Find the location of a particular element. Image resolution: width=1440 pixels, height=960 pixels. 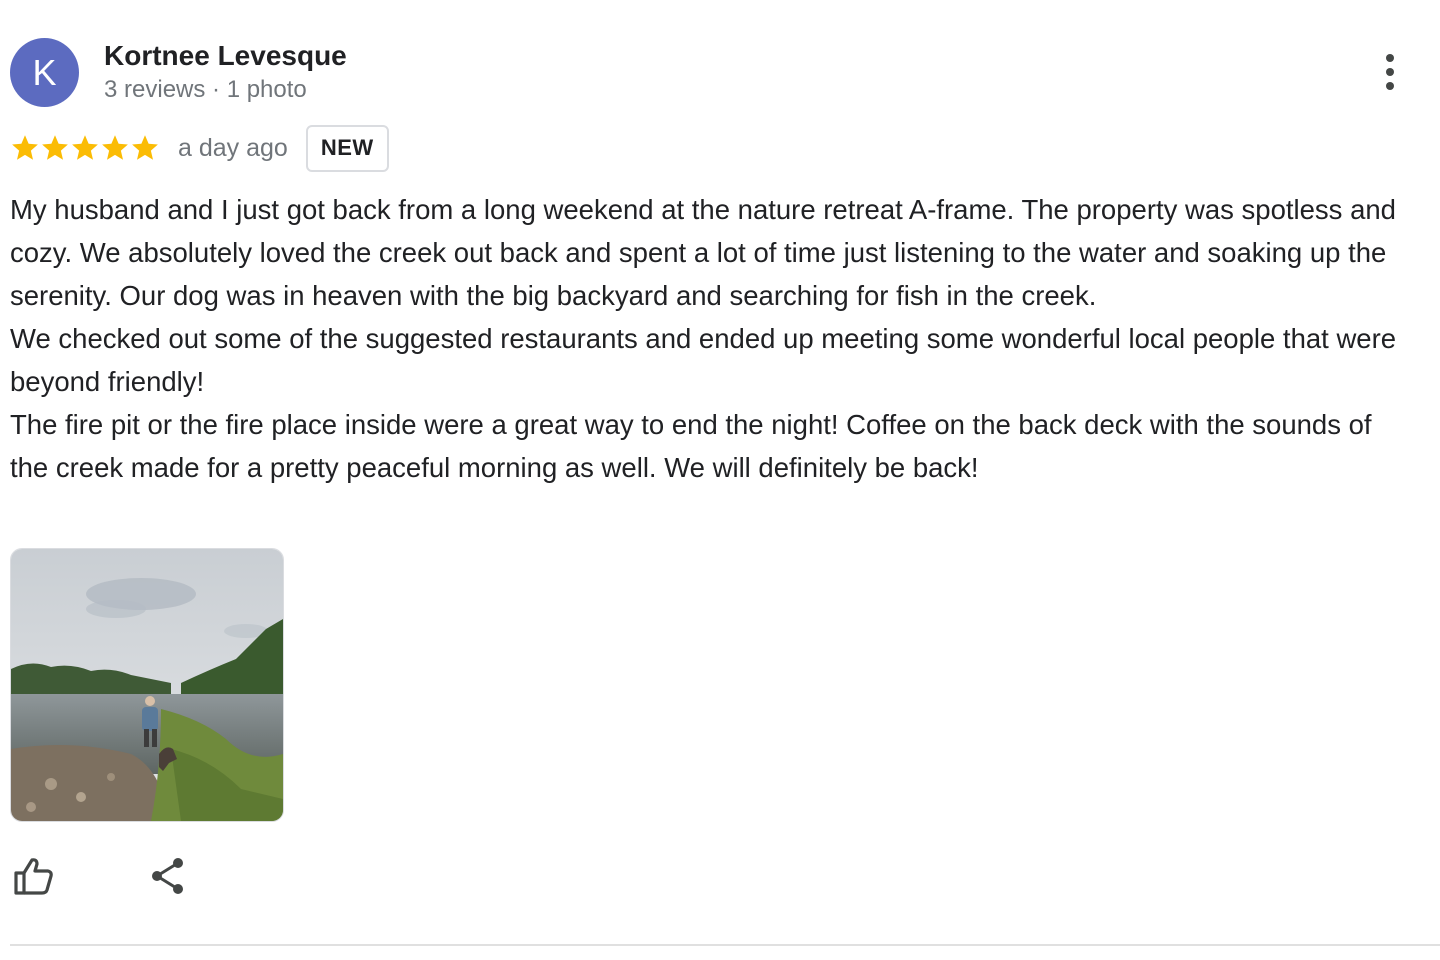

more-options-button is located at coordinates (1390, 72).